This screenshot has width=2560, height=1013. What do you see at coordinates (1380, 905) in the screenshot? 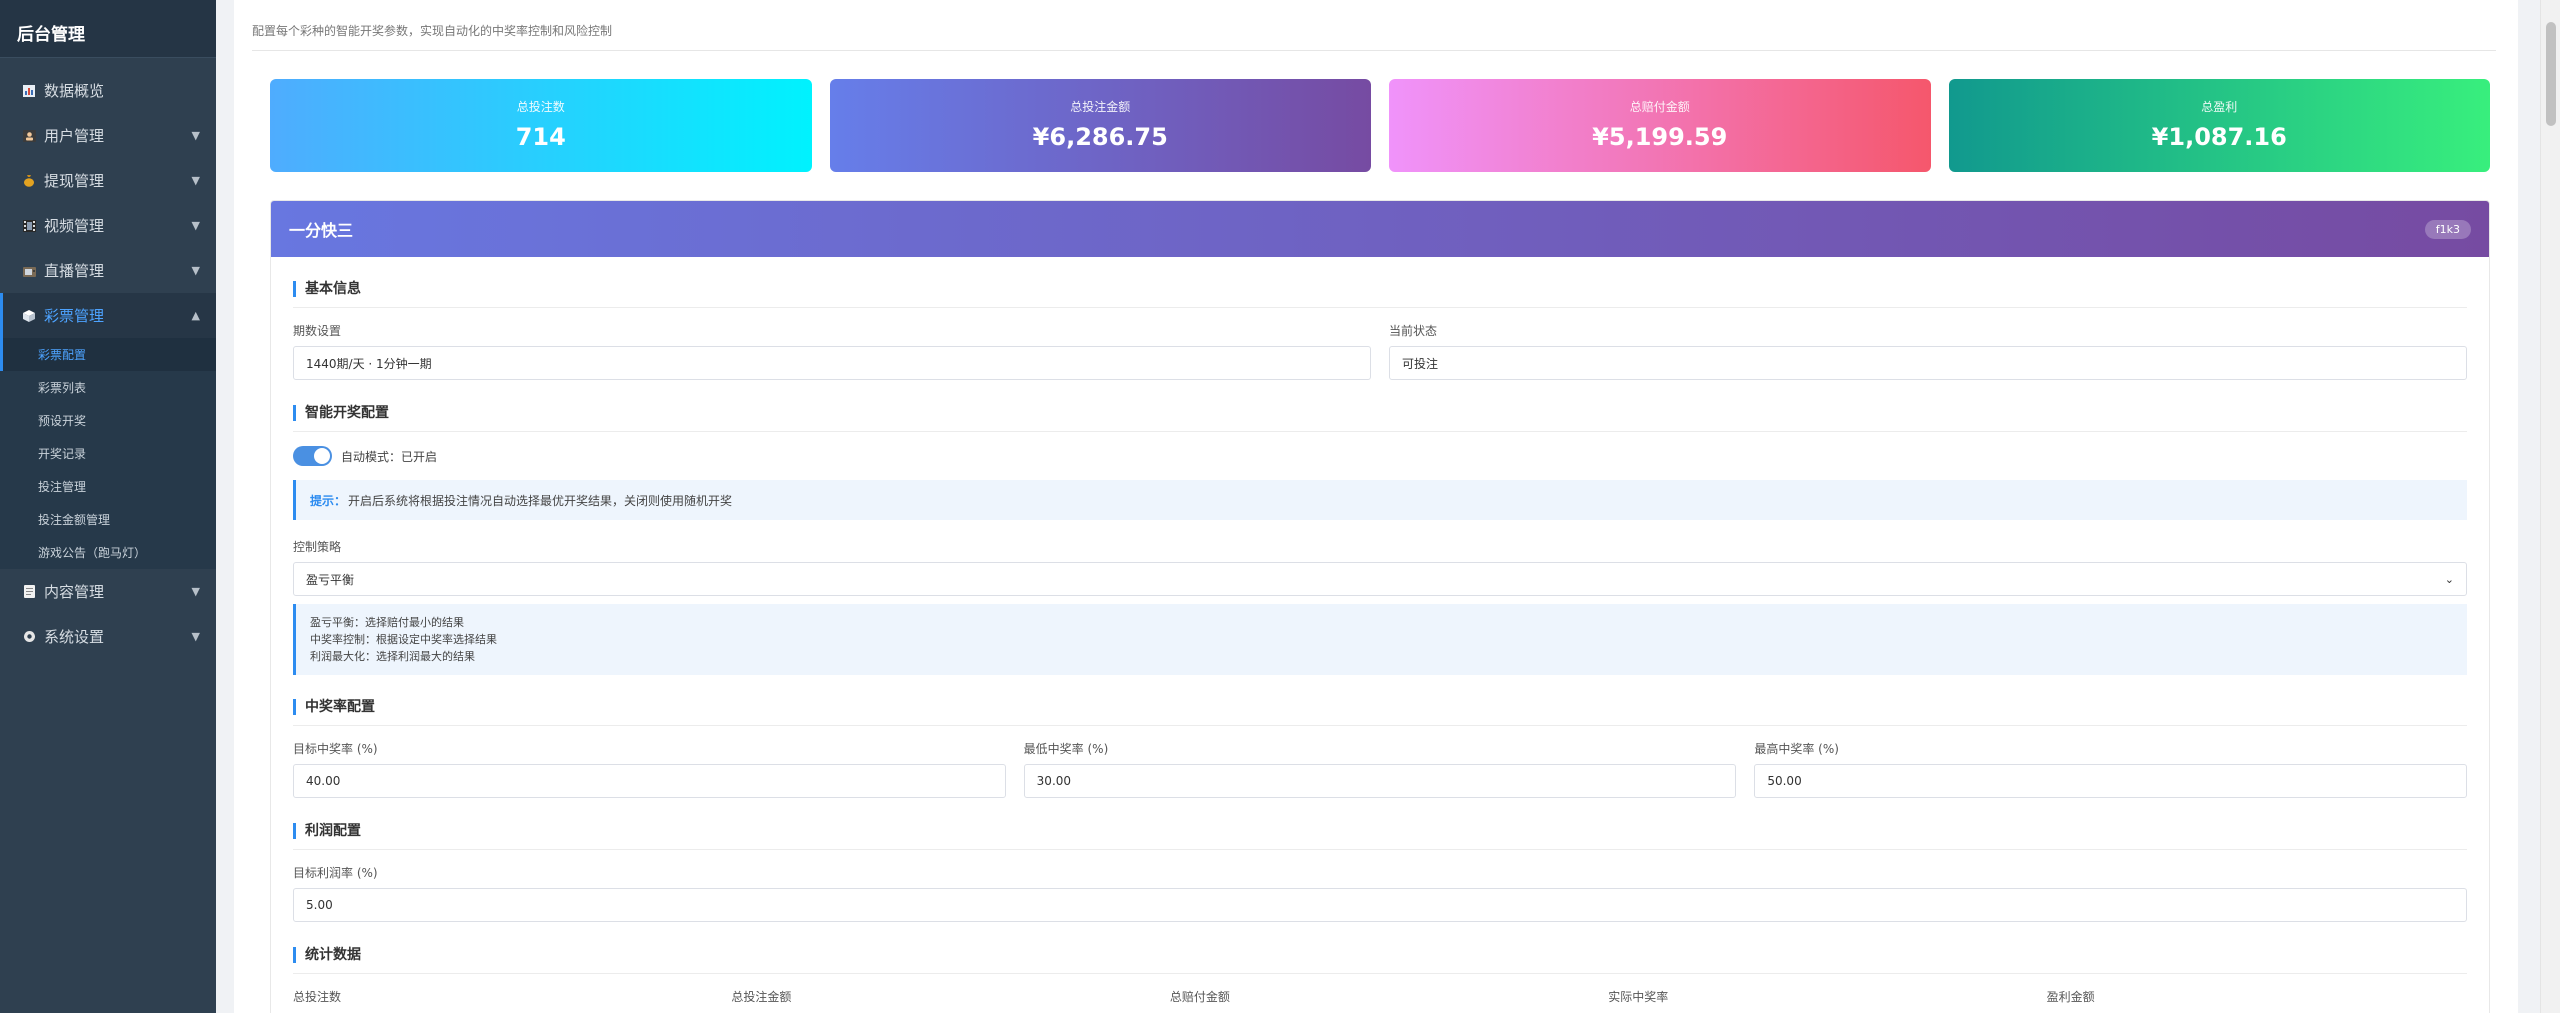
I see `target-profit-input: 5.00` at bounding box center [1380, 905].